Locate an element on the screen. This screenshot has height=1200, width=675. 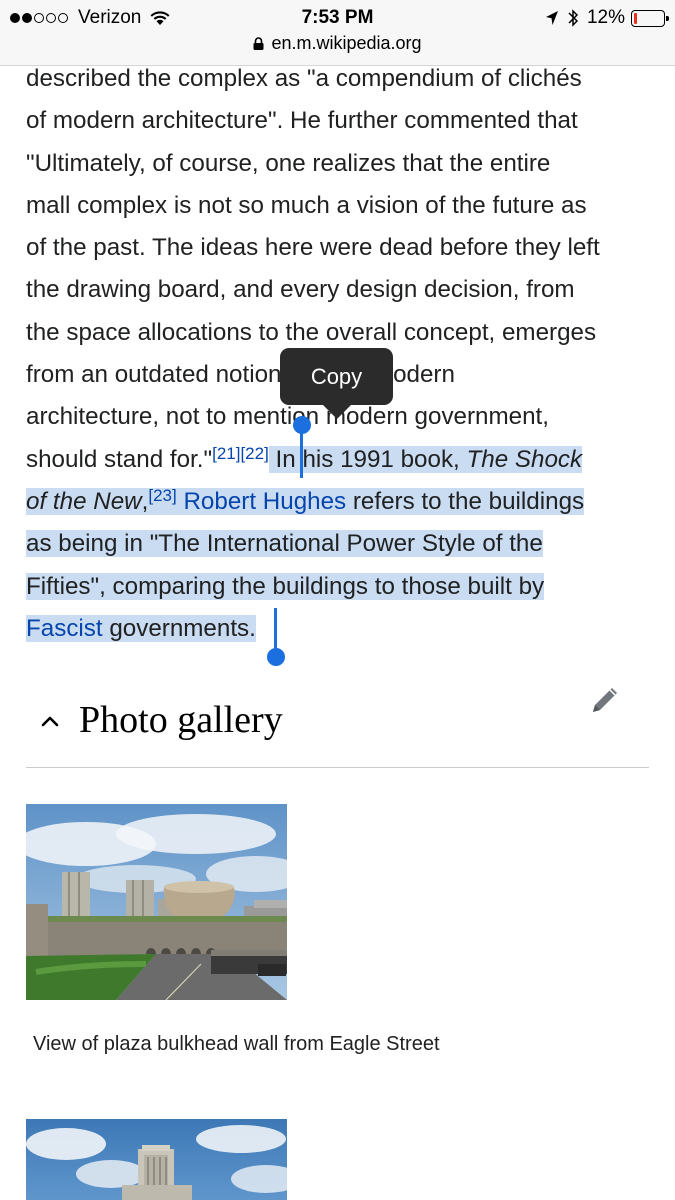
address-bar: en.m.wikipedia.org is located at coordinates (337, 45).